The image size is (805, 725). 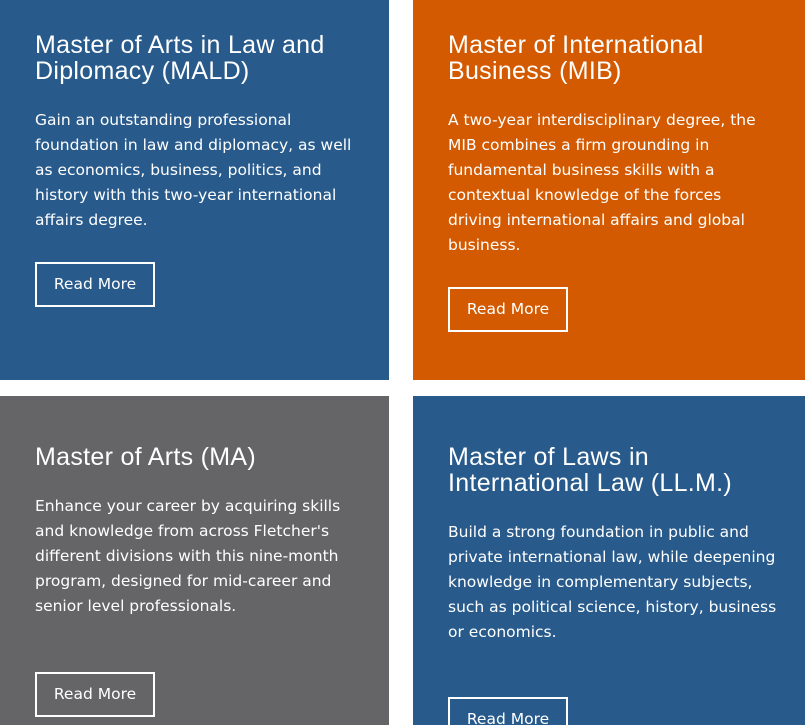 I want to click on card-title-mib: Master of International Business (MIB), so click(x=576, y=58).